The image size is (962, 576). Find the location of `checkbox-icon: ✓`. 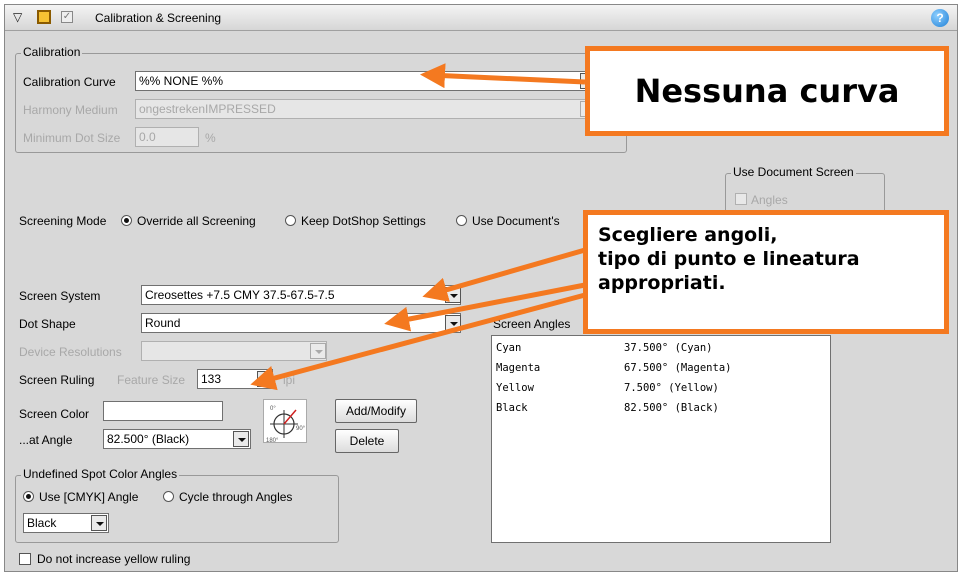

checkbox-icon: ✓ is located at coordinates (67, 17).